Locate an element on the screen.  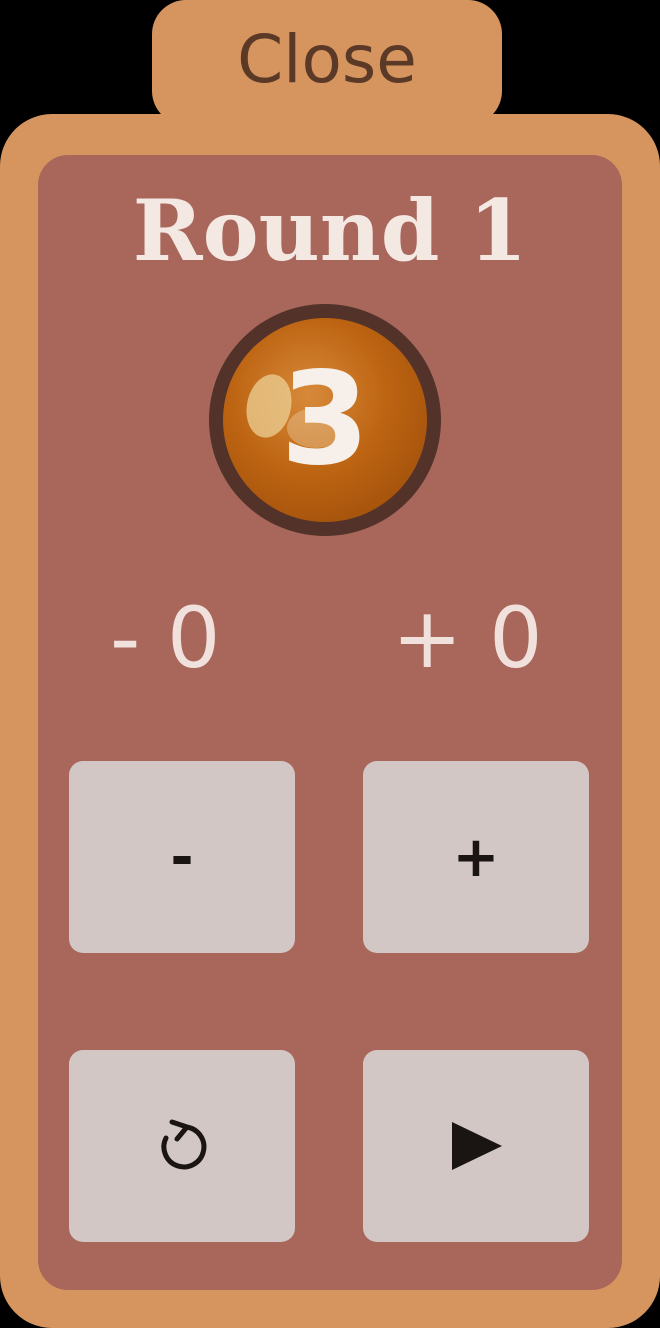
reset-icon is located at coordinates (184, 1144).